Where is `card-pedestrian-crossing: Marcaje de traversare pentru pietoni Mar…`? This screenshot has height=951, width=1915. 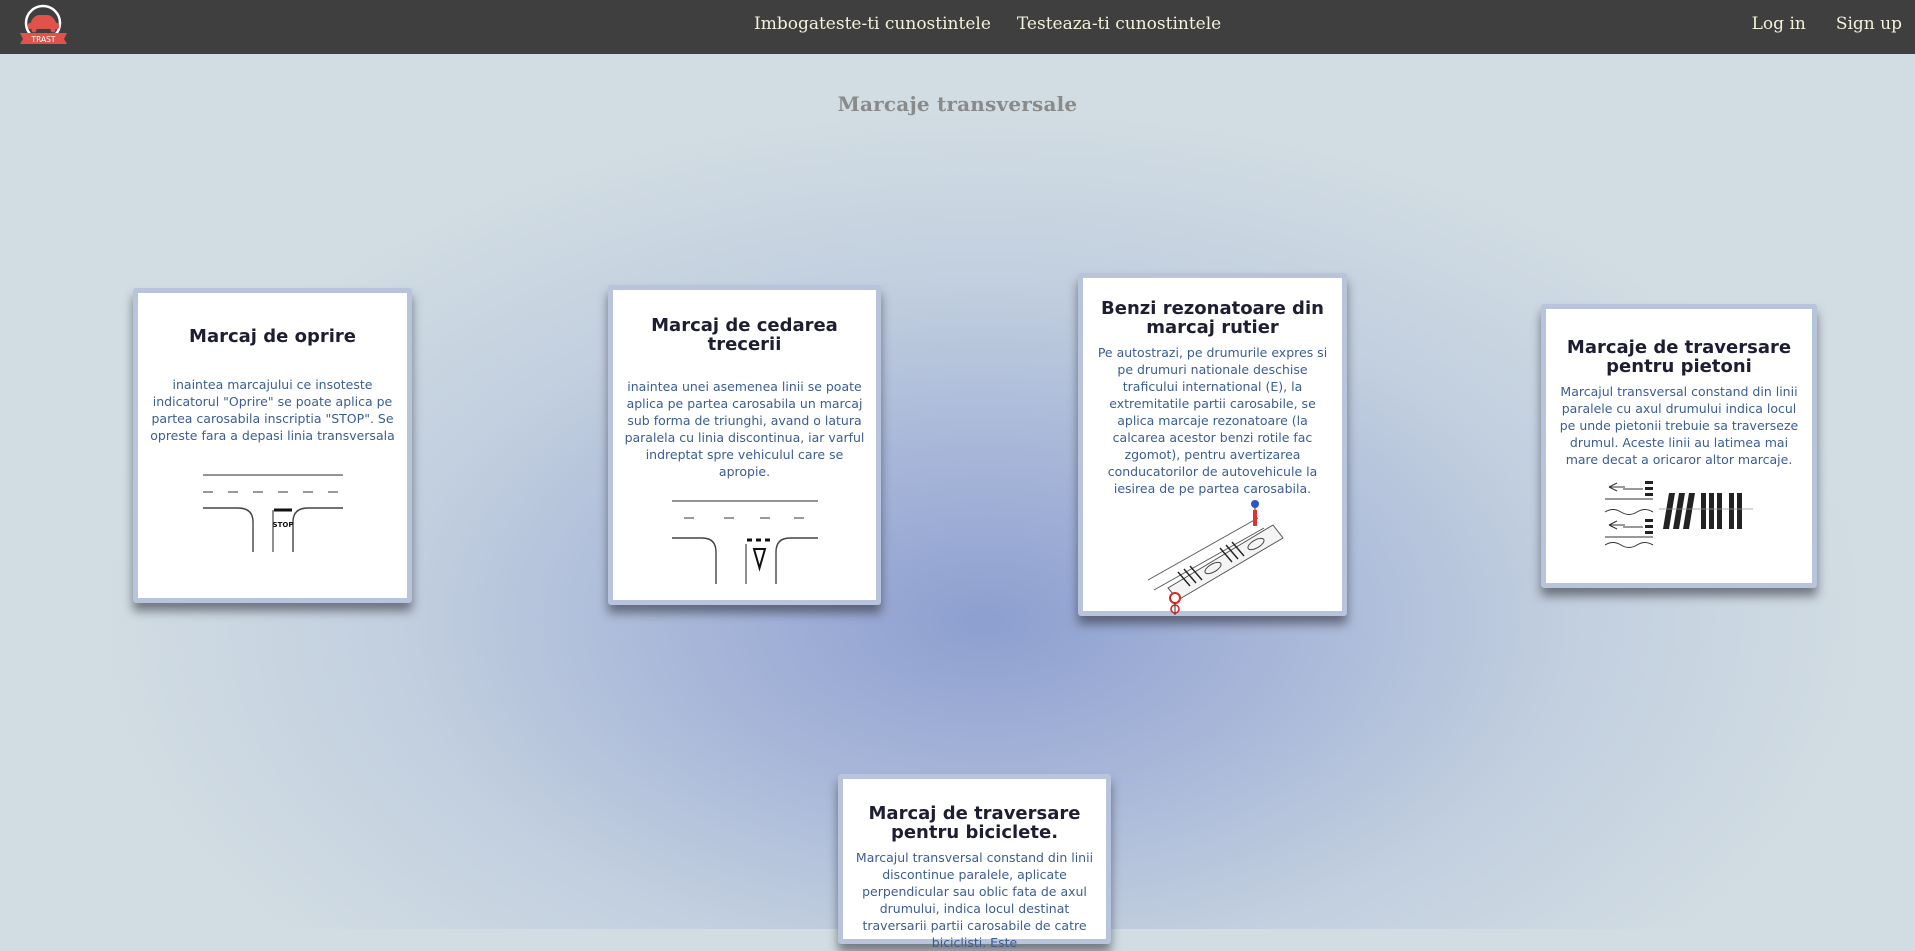 card-pedestrian-crossing: Marcaje de traversare pentru pietoni Mar… is located at coordinates (1679, 446).